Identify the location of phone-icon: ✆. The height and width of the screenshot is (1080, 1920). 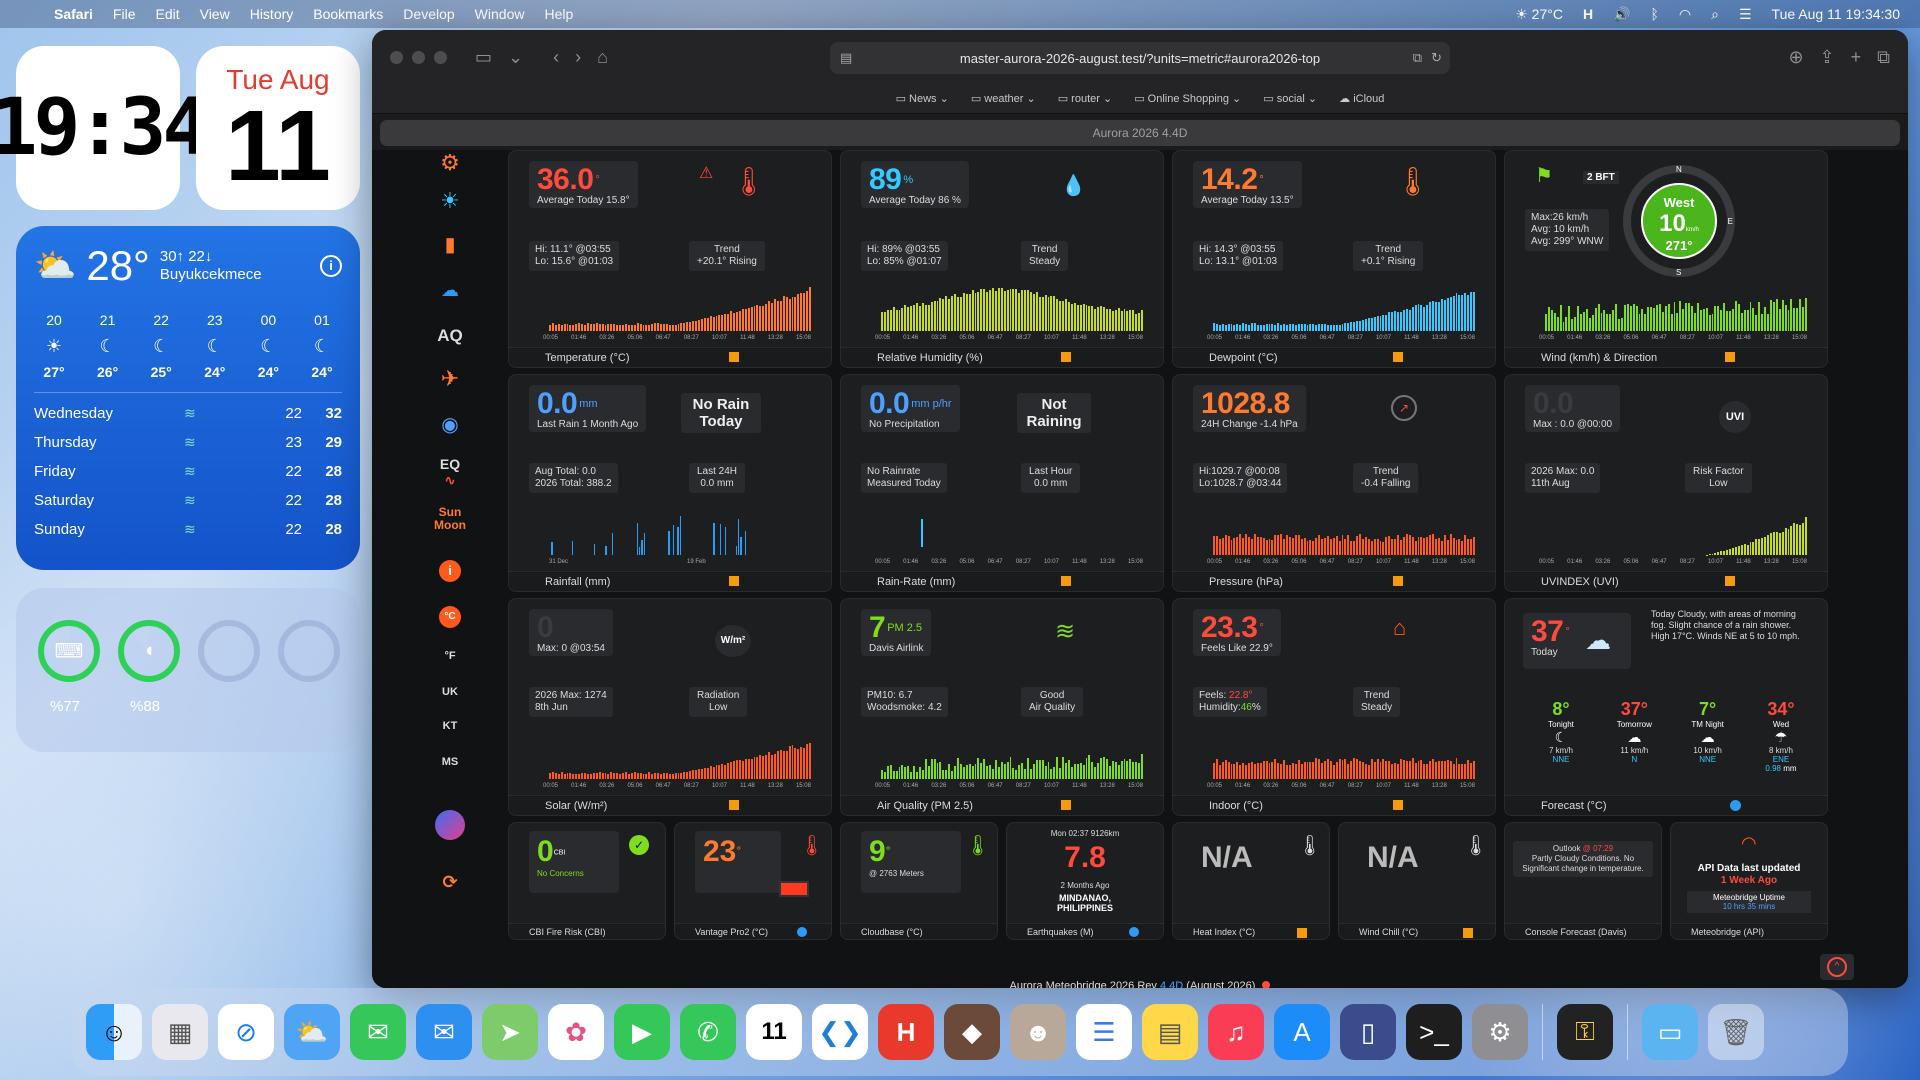
(708, 1032).